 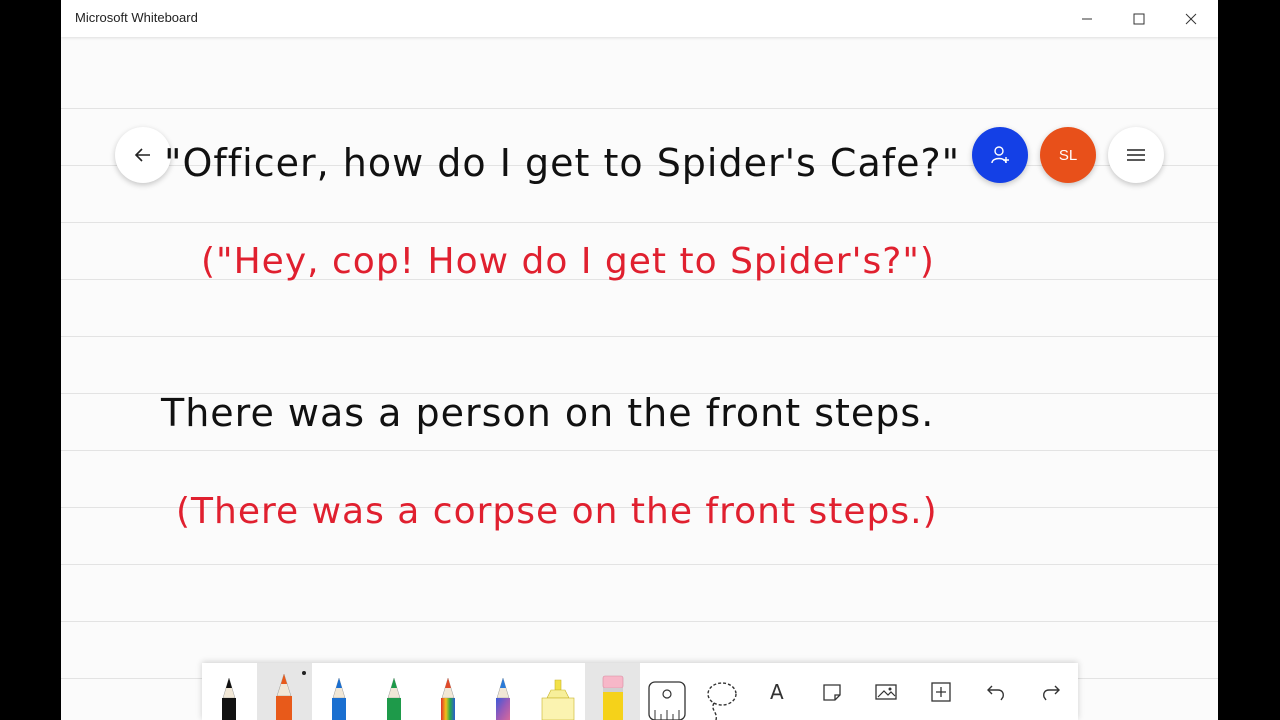 What do you see at coordinates (303, 673) in the screenshot?
I see `selected-dot` at bounding box center [303, 673].